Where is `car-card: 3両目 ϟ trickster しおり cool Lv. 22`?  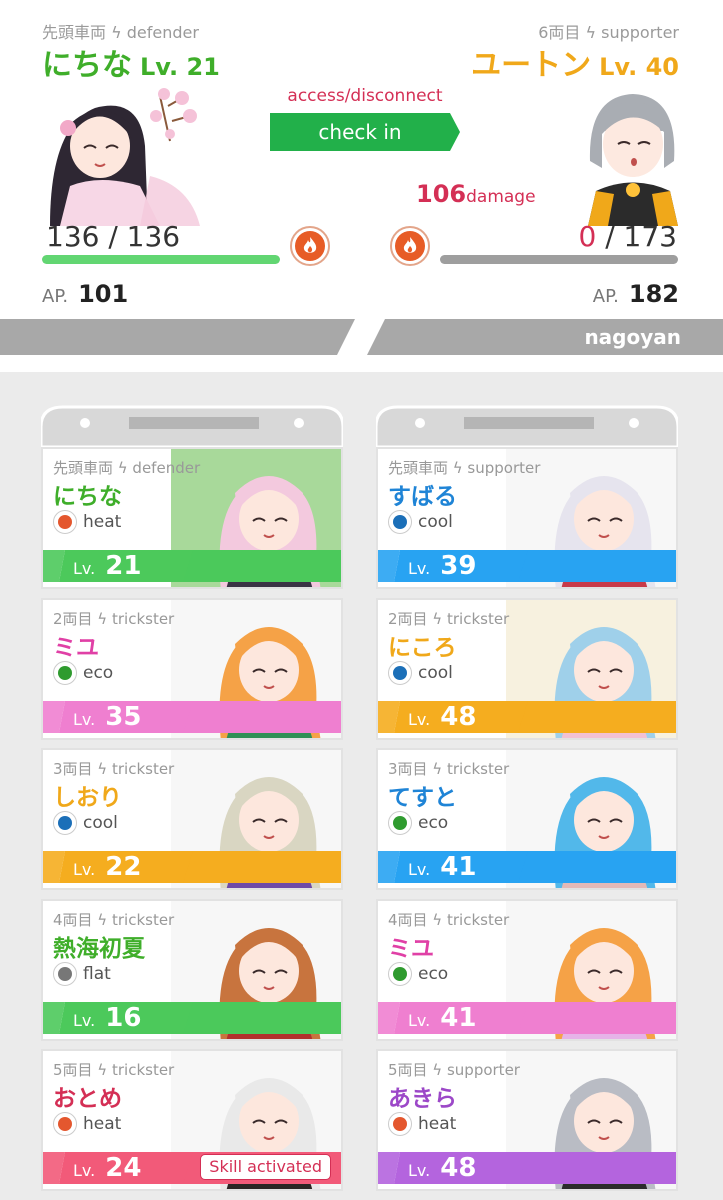 car-card: 3両目 ϟ trickster しおり cool Lv. 22 is located at coordinates (192, 819).